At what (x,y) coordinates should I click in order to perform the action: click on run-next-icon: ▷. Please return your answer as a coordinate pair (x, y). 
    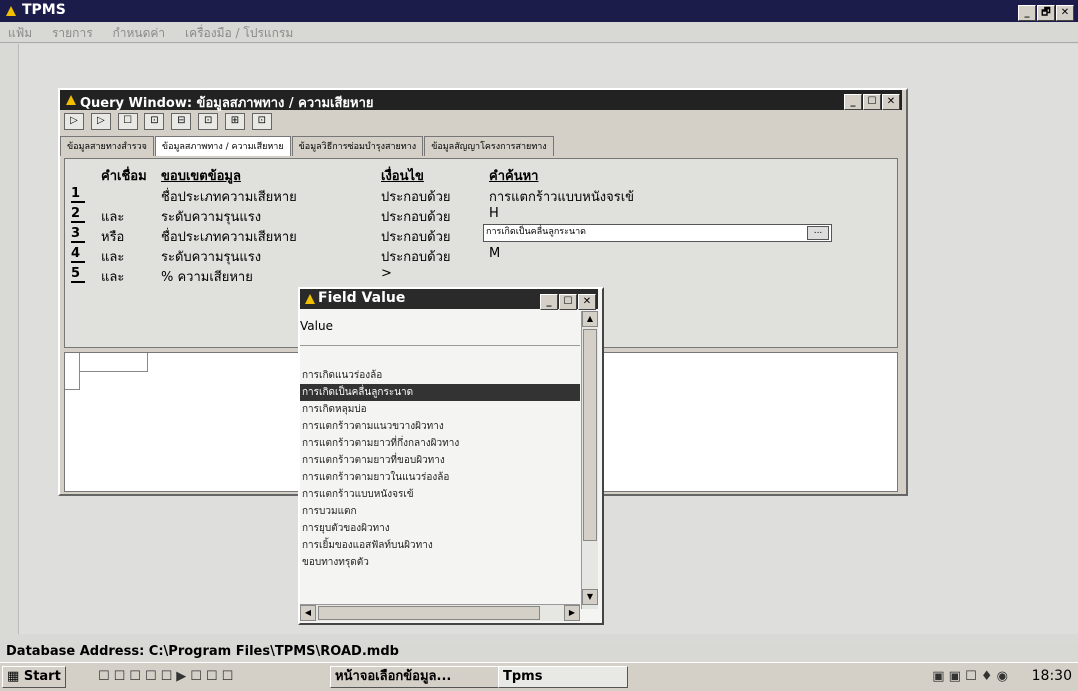
    Looking at the image, I should click on (100, 121).